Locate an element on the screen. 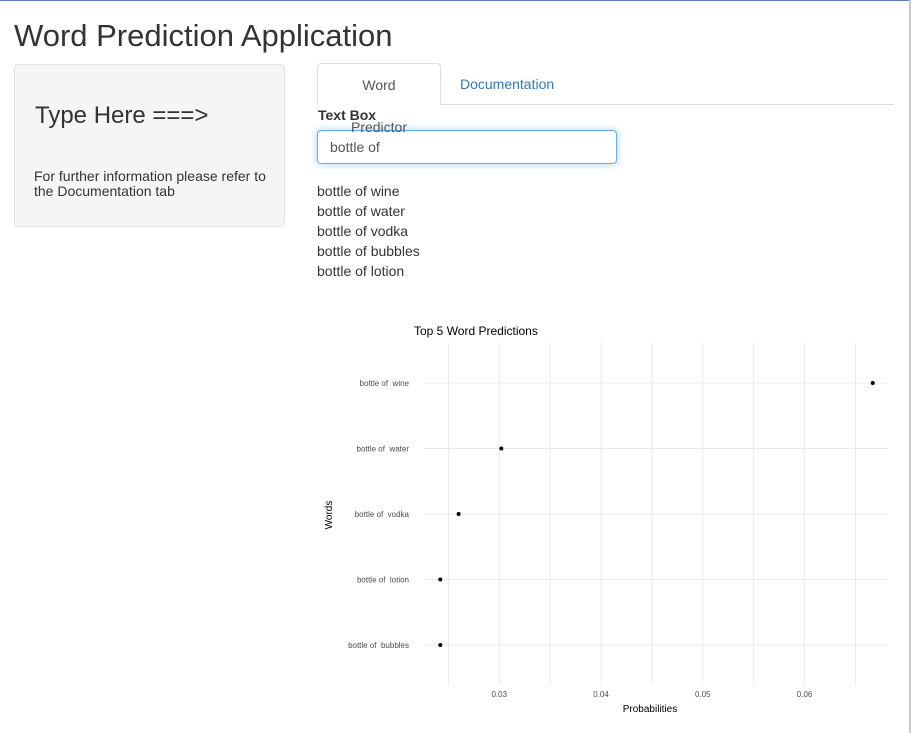 The width and height of the screenshot is (911, 733). x-tick-label: 0.05 is located at coordinates (703, 694).